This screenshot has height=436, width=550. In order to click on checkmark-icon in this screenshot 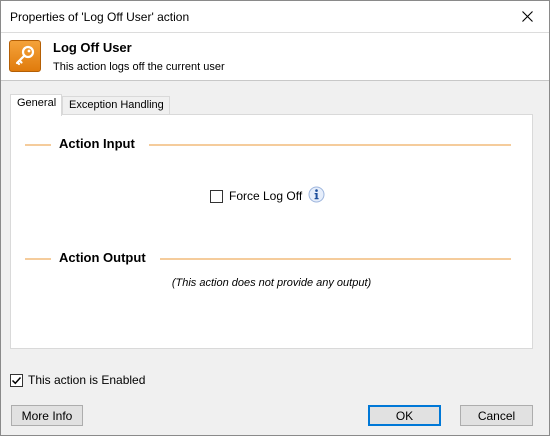, I will do `click(16, 380)`.